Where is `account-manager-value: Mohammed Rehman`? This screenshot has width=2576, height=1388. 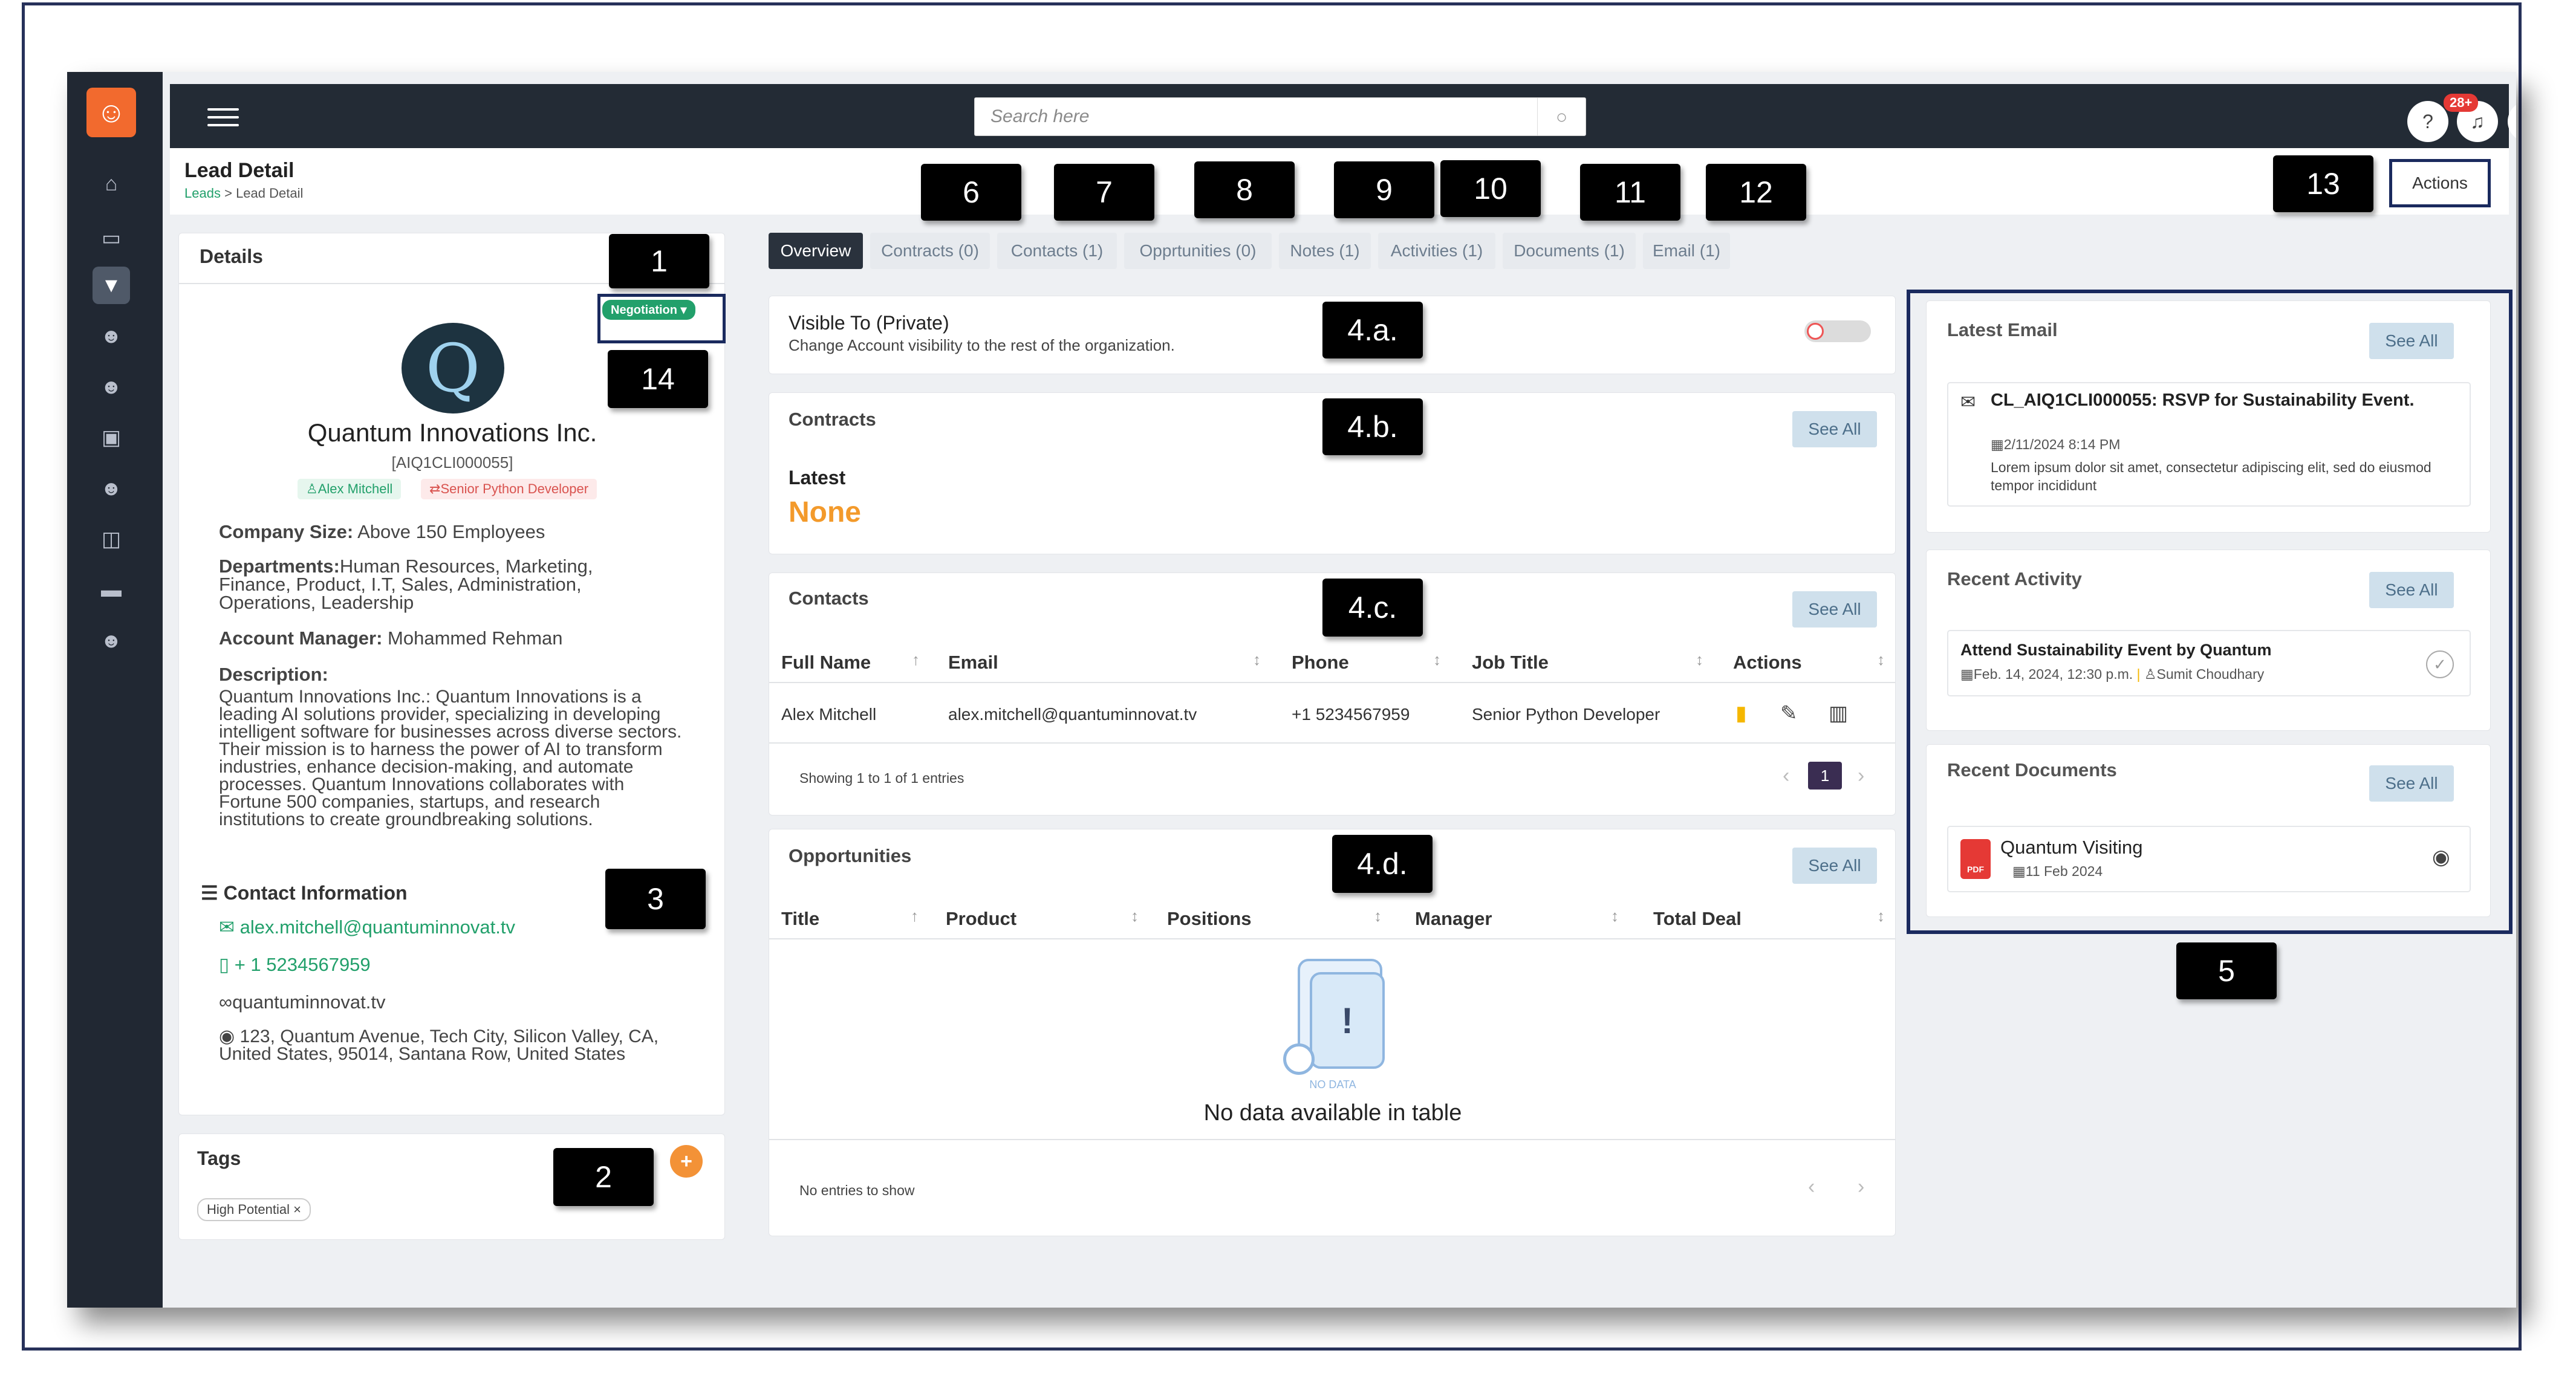 account-manager-value: Mohammed Rehman is located at coordinates (475, 638).